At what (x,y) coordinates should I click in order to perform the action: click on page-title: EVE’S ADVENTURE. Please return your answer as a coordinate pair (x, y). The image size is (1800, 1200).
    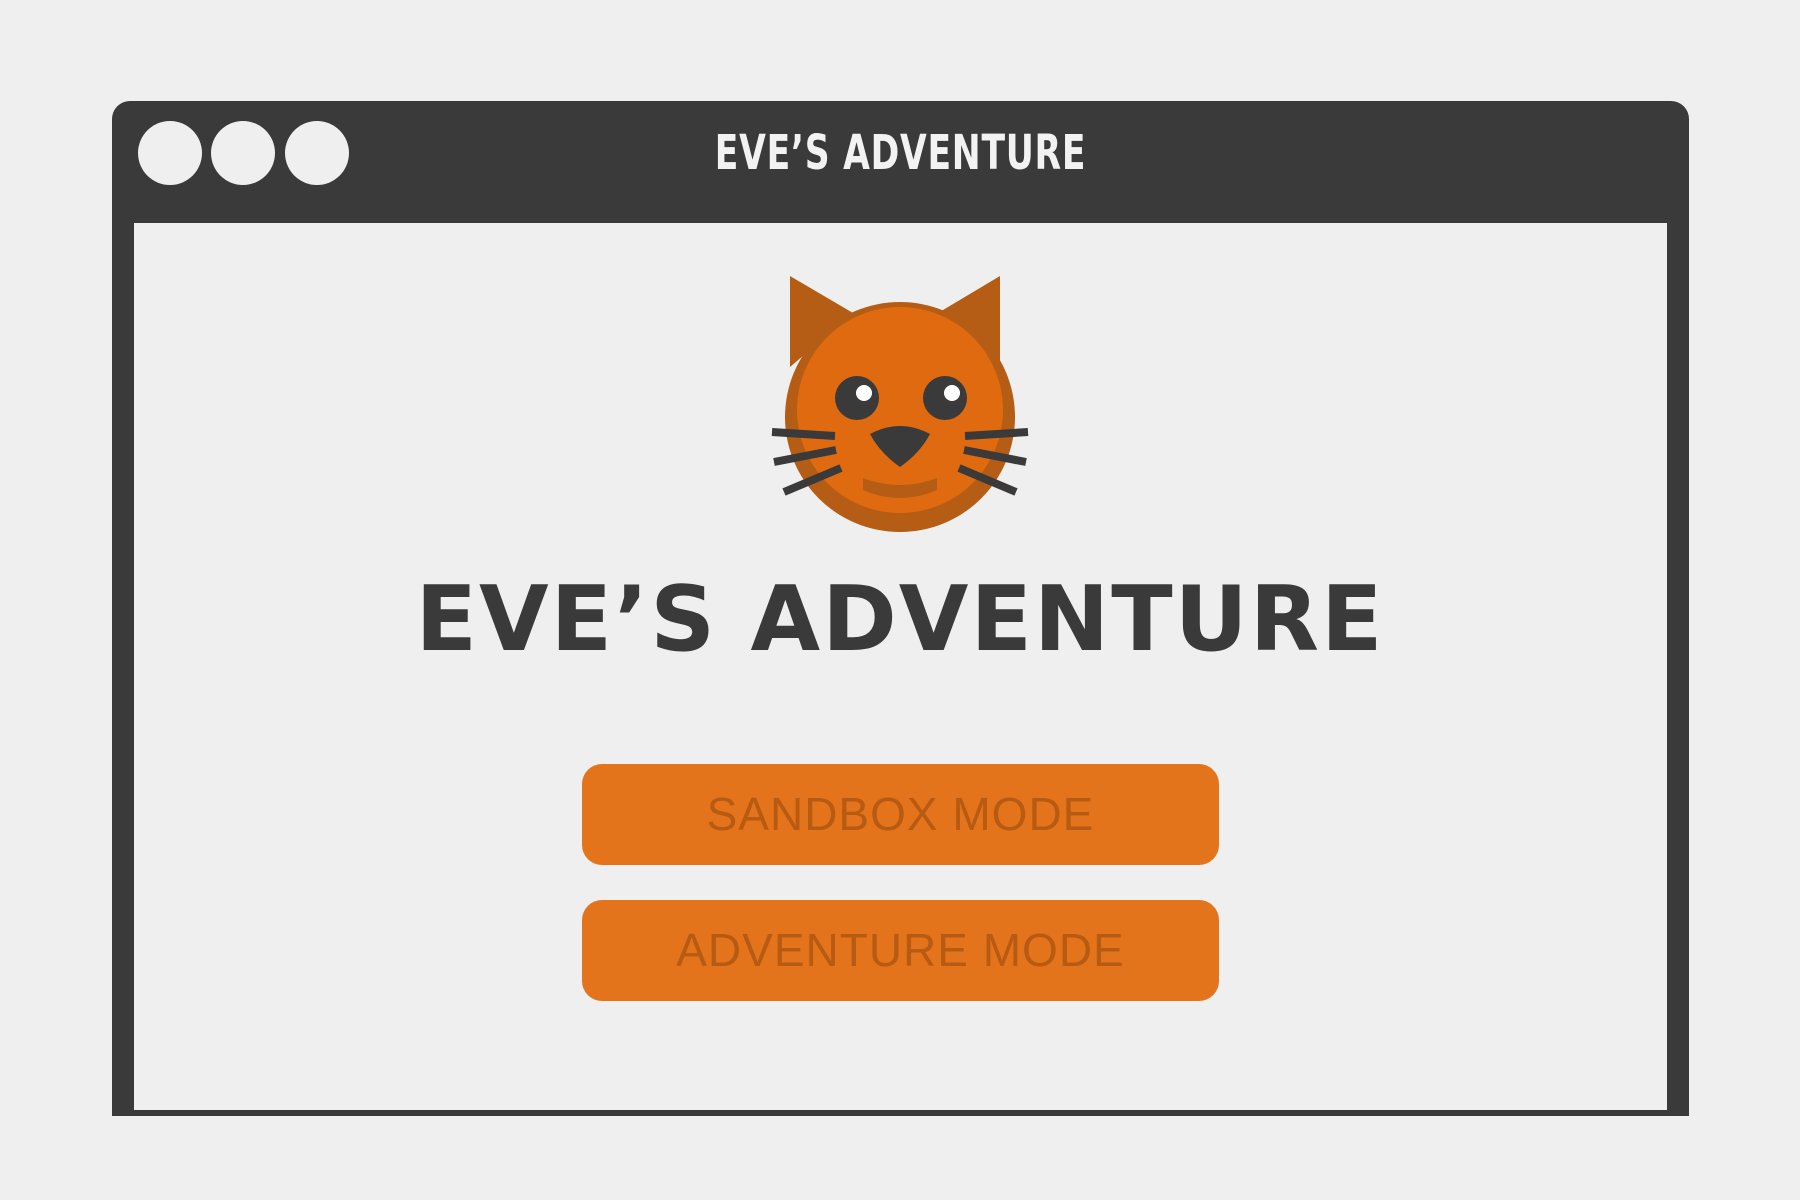
    Looking at the image, I should click on (900, 619).